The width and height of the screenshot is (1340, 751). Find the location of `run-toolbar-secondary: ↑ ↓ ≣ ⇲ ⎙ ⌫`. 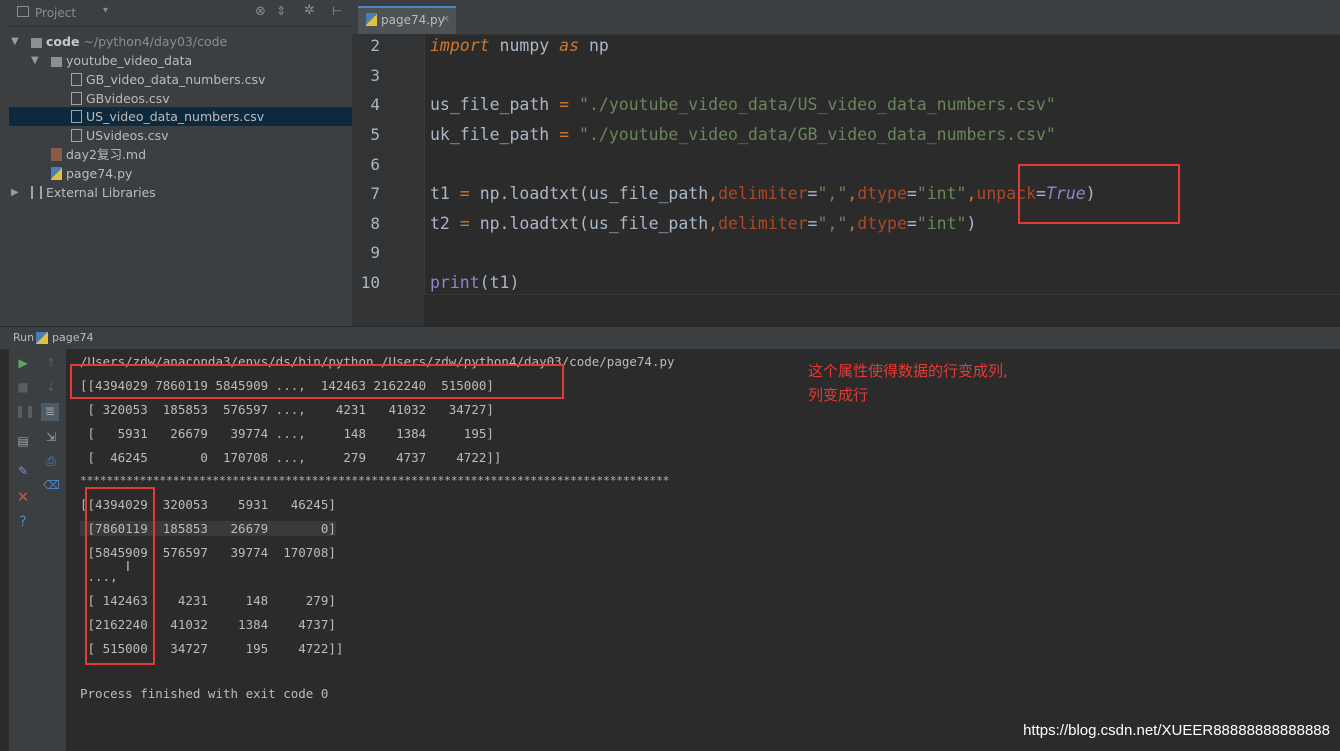

run-toolbar-secondary: ↑ ↓ ≣ ⇲ ⎙ ⌫ is located at coordinates (52, 550).